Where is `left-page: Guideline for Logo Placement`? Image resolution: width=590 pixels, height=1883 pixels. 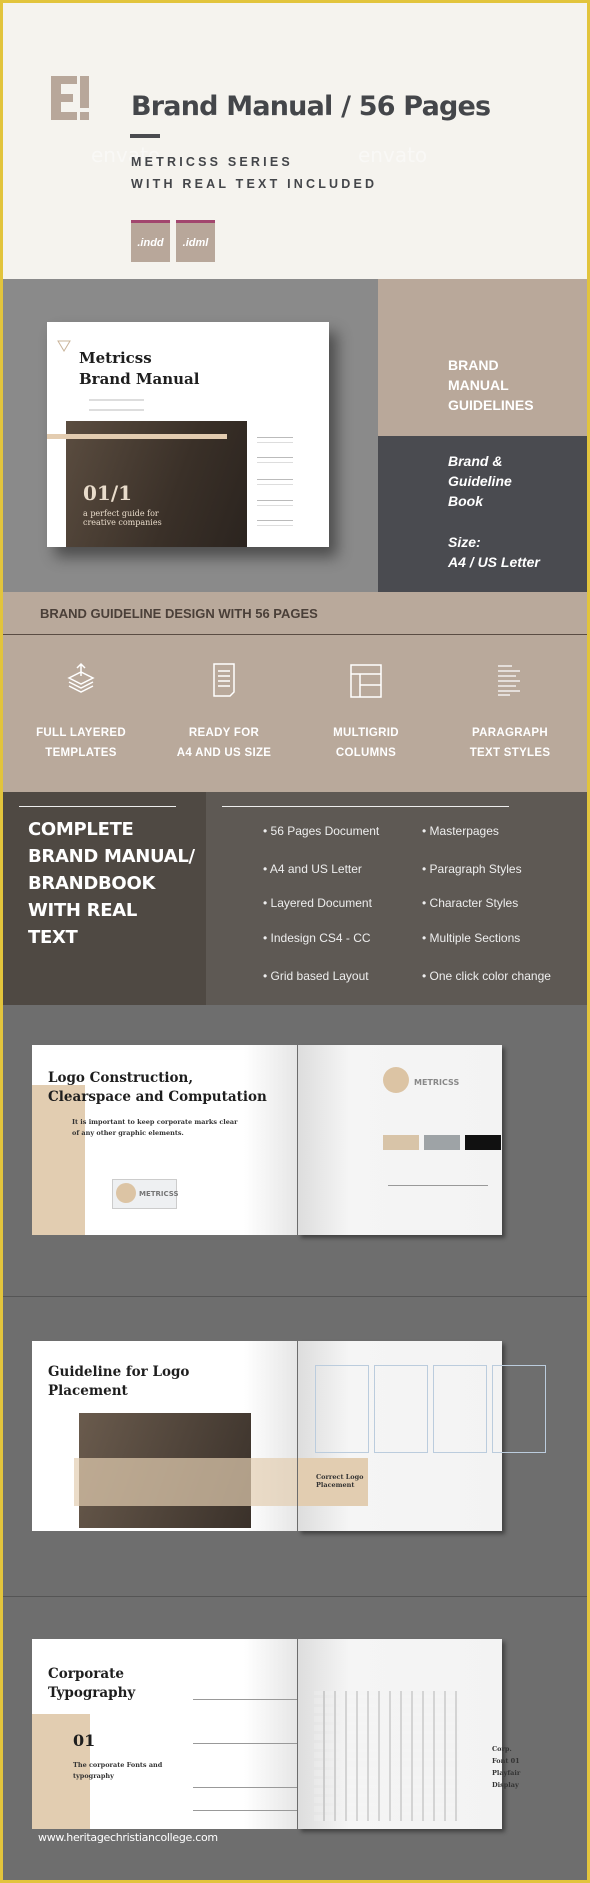
left-page: Guideline for Logo Placement is located at coordinates (164, 1436).